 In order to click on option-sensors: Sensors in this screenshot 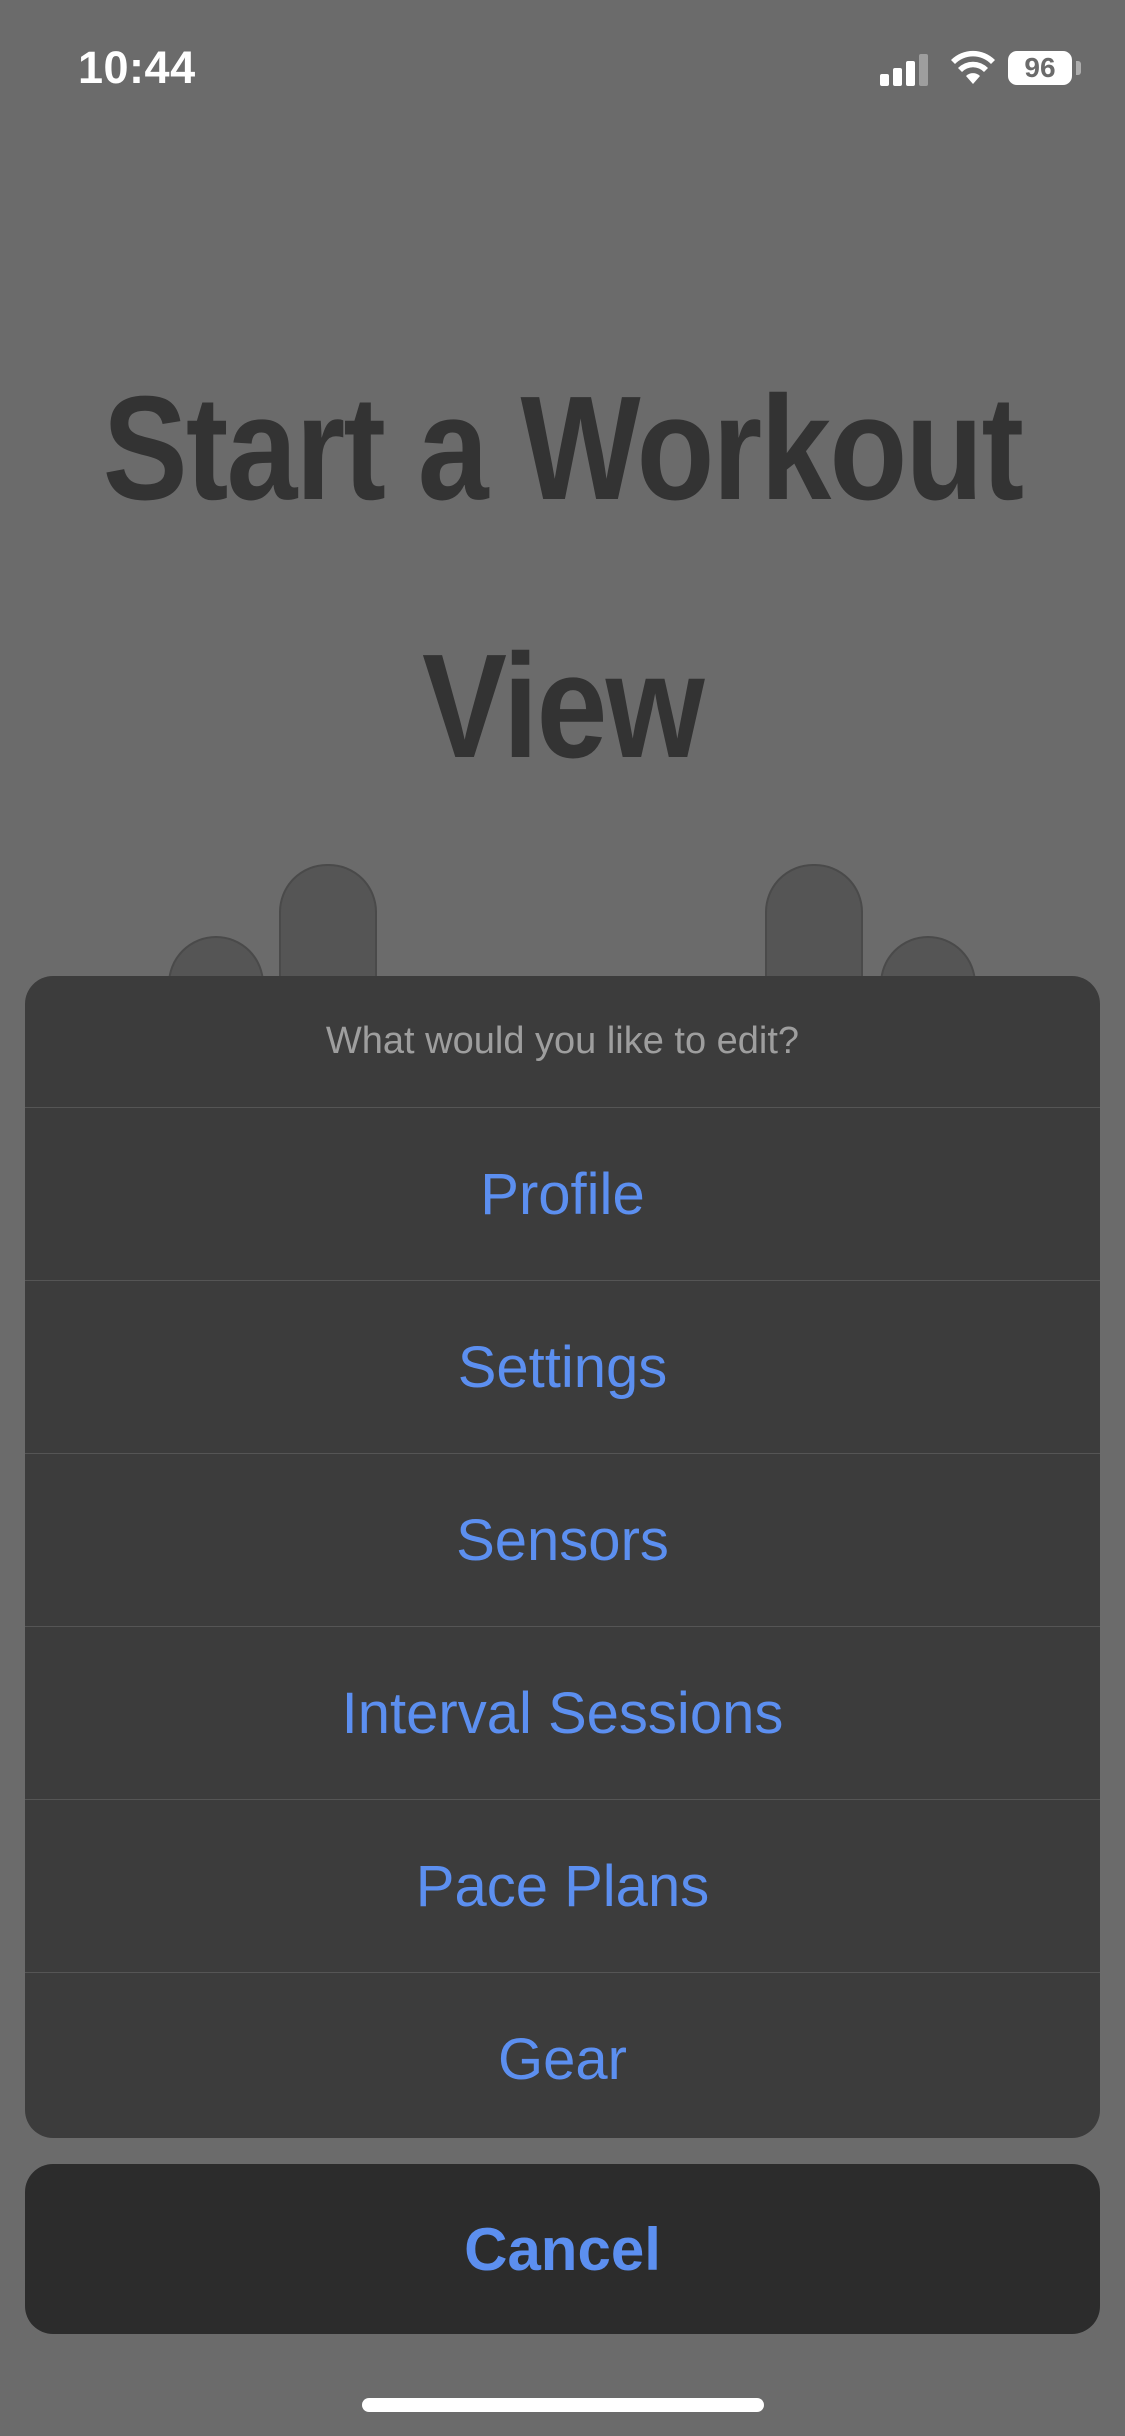, I will do `click(562, 1540)`.